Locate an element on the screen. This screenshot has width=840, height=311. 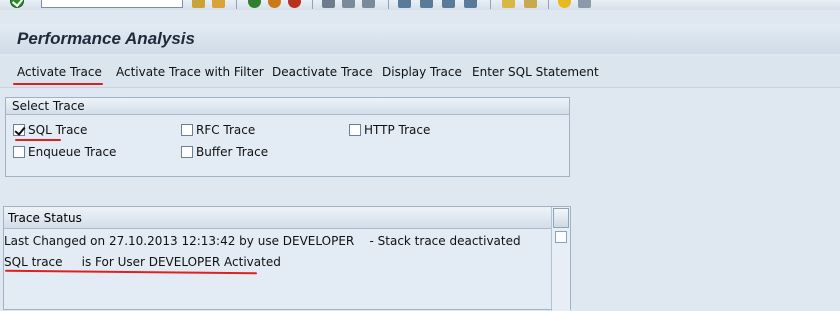
buffer-trace-checkbox is located at coordinates (187, 152).